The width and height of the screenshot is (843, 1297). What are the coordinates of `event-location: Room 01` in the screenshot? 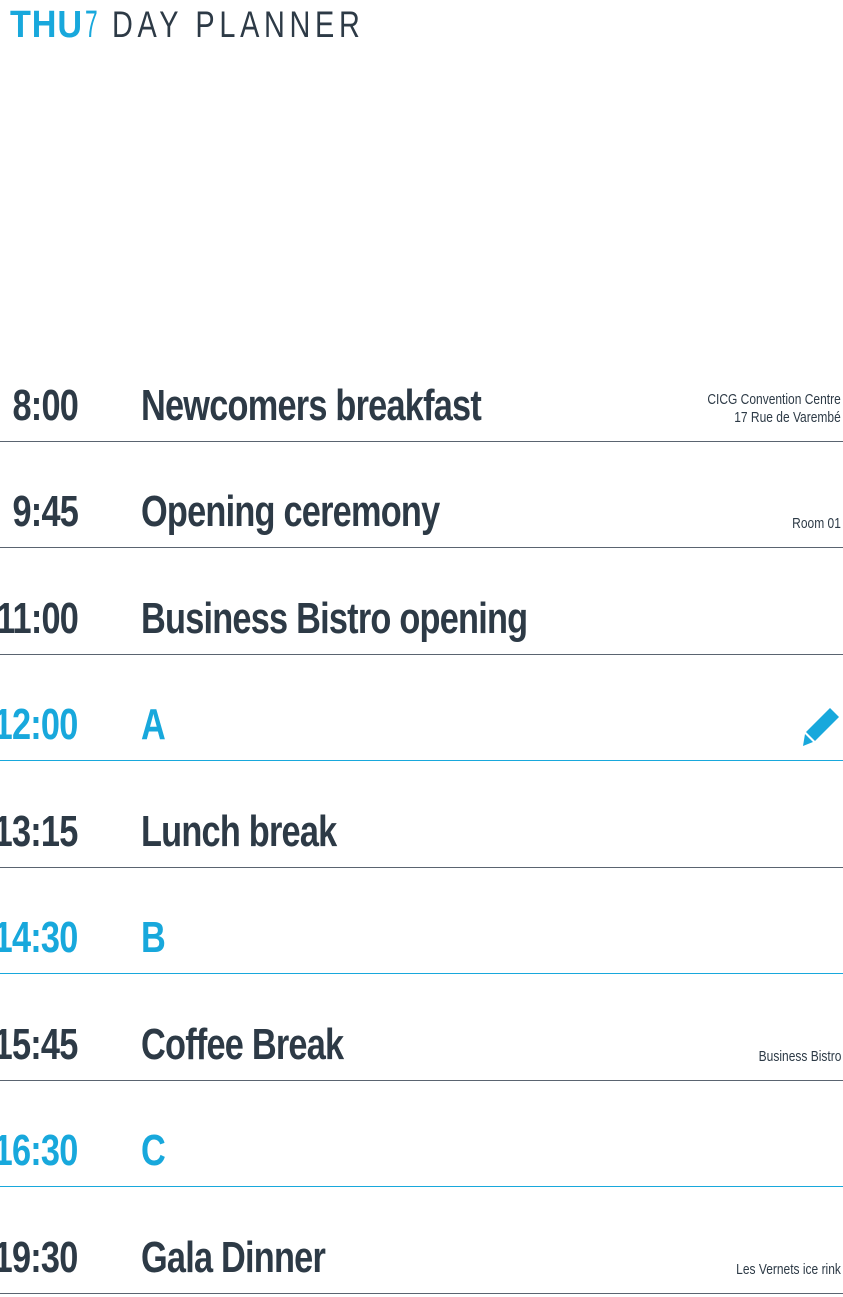 It's located at (816, 524).